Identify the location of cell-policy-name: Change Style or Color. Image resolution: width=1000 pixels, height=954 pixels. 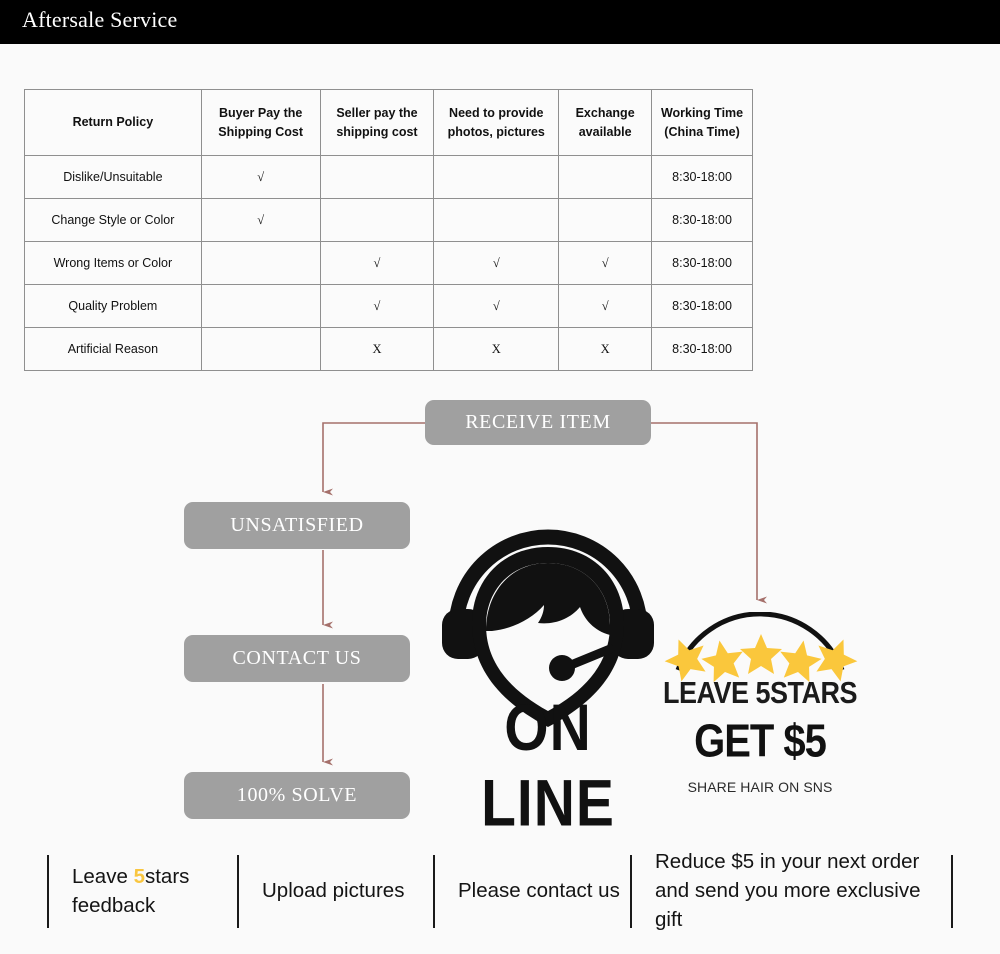
(113, 220).